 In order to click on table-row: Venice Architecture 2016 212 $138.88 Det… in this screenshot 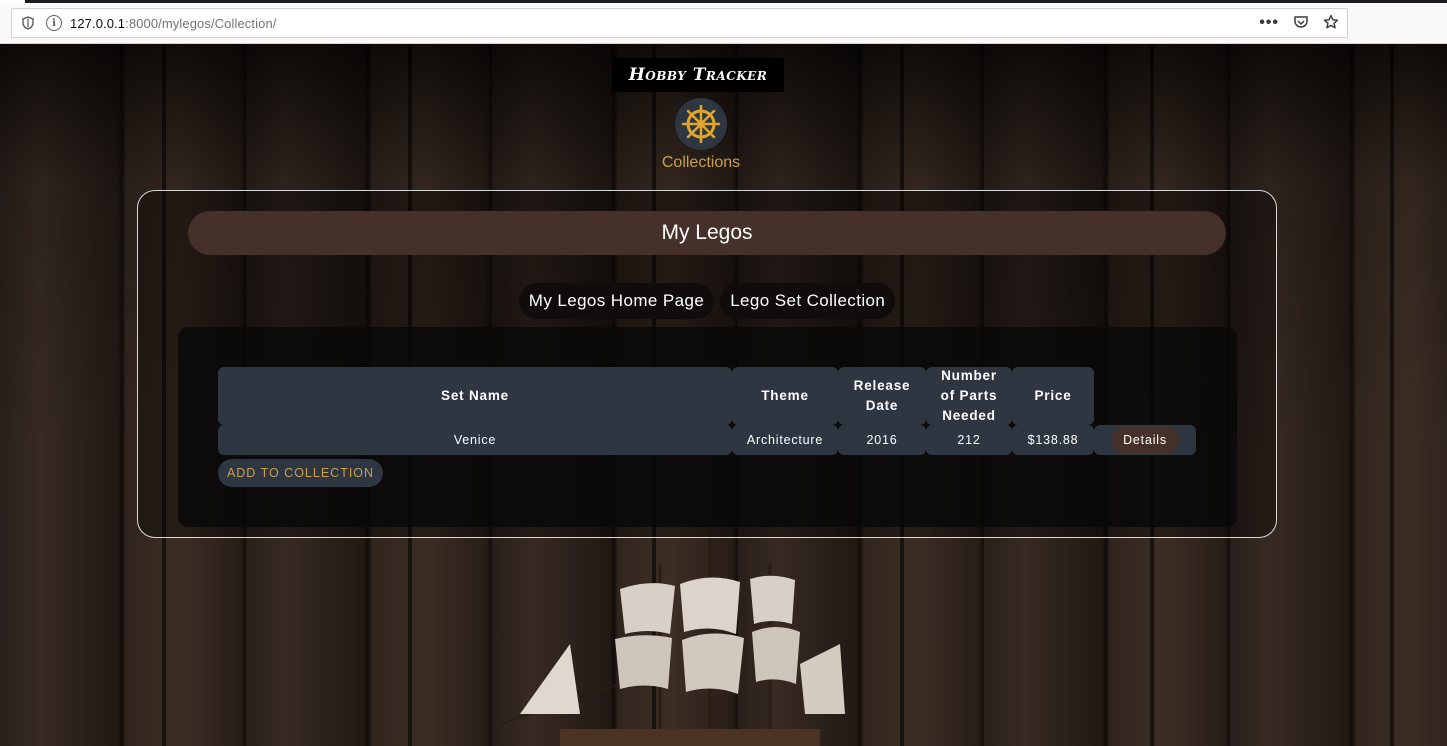, I will do `click(707, 440)`.